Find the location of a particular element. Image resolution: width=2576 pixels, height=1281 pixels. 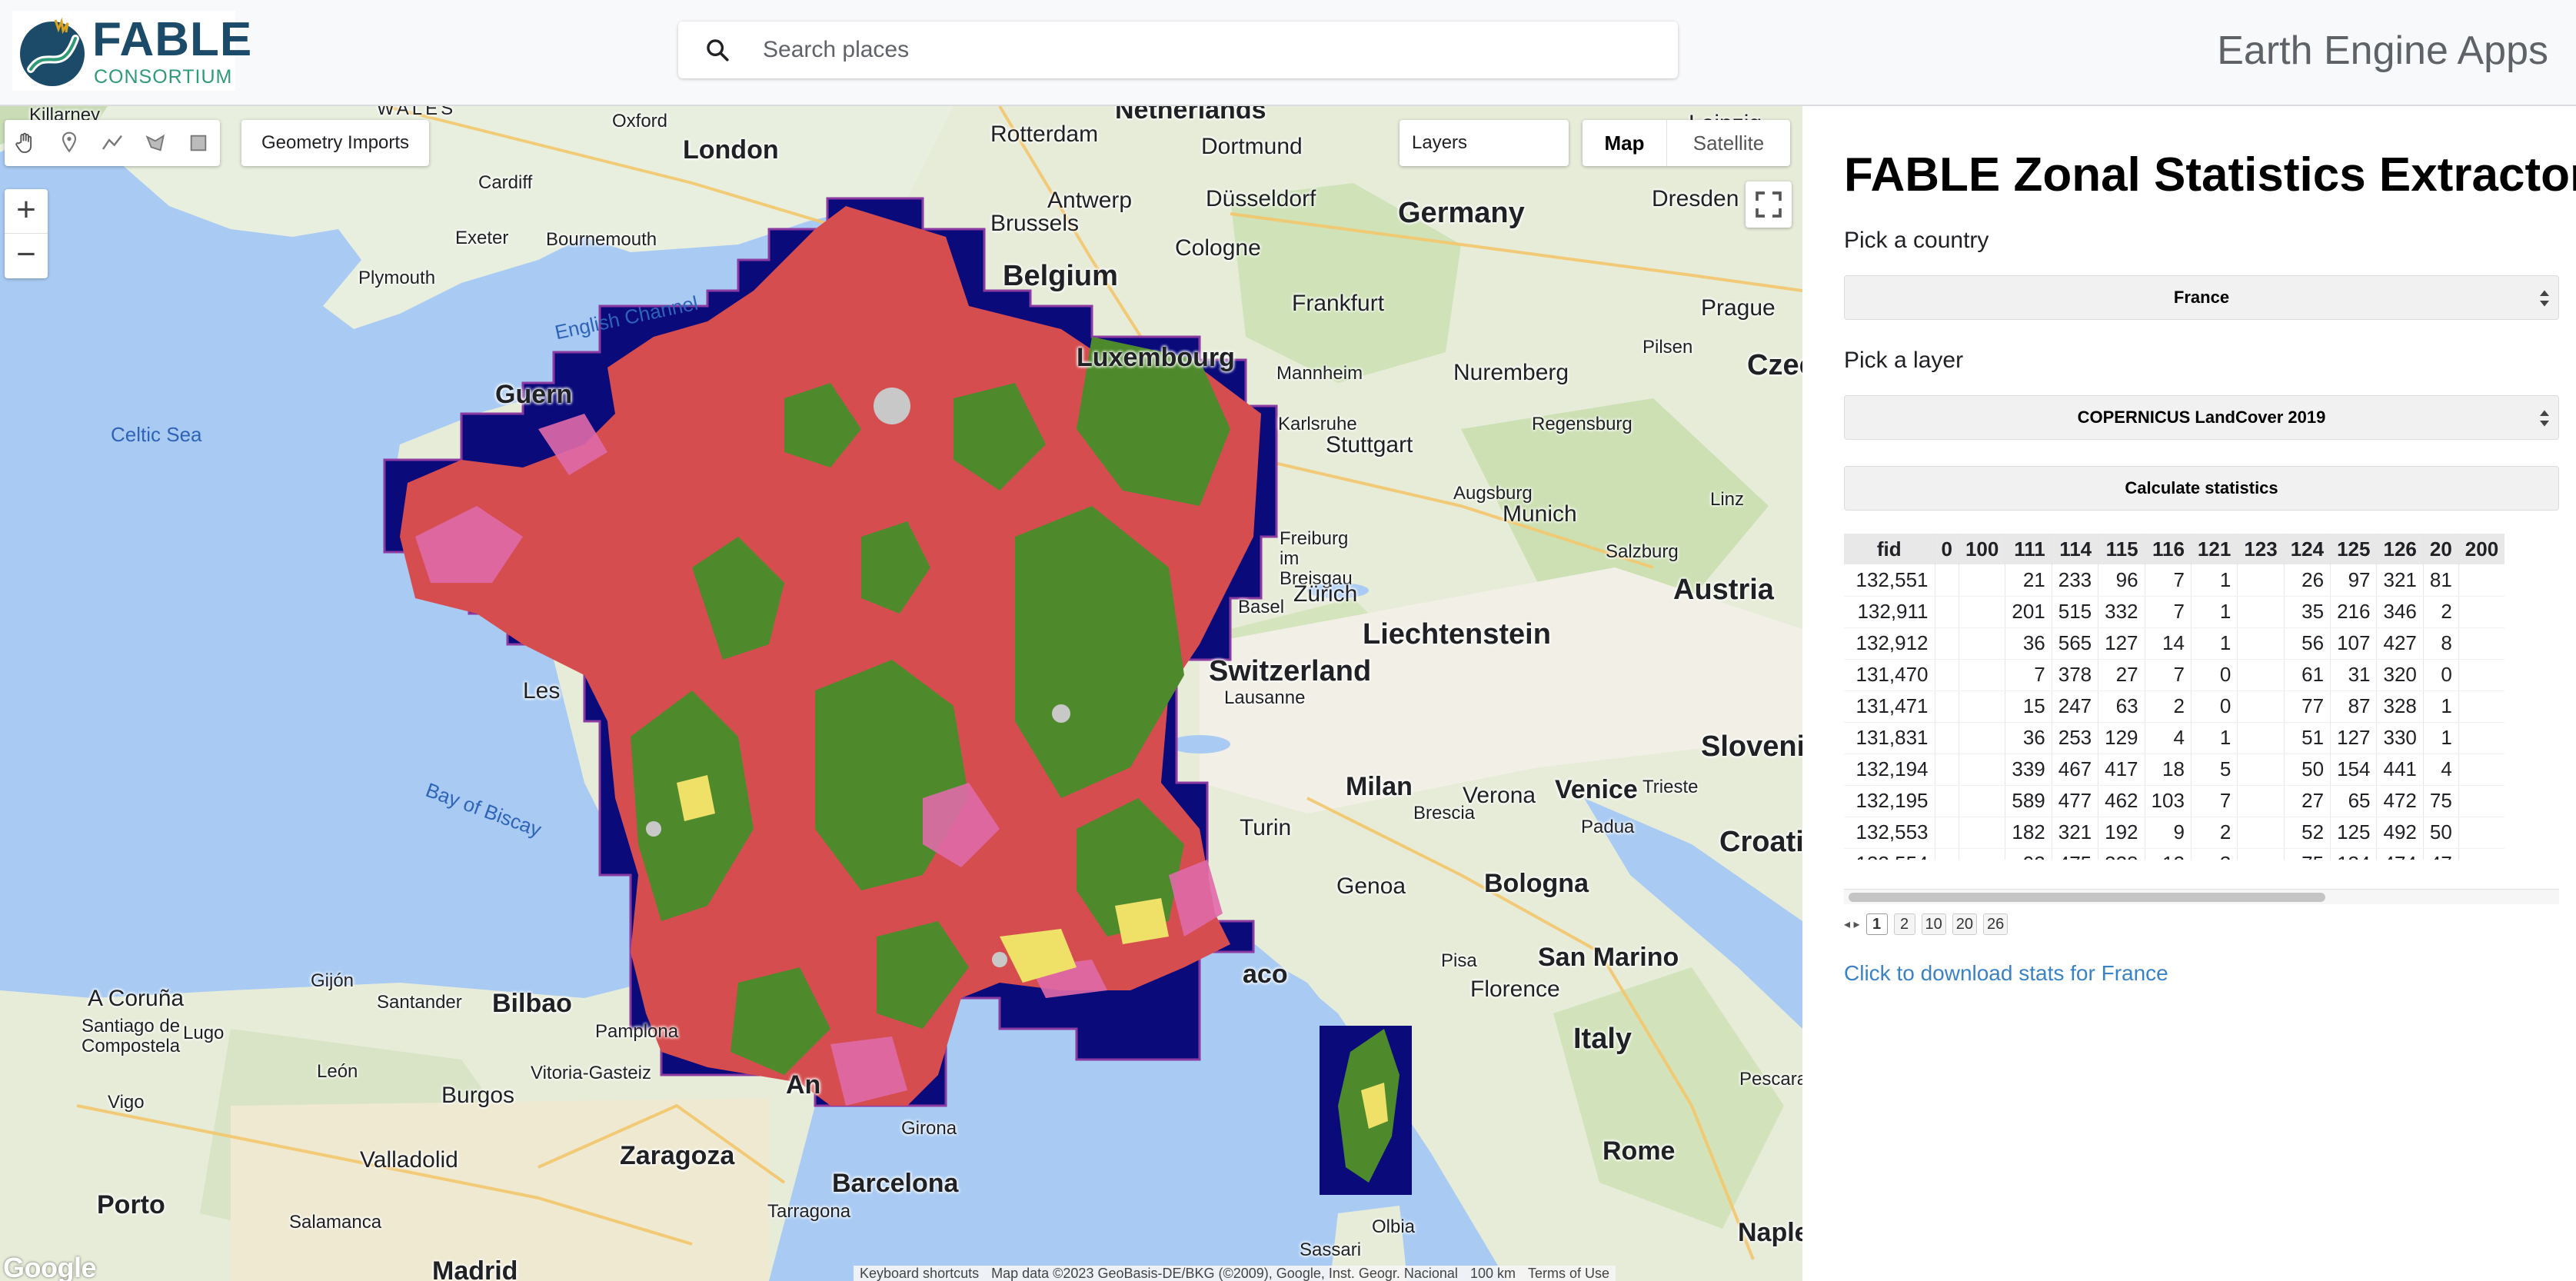

map-type-map-button: Map is located at coordinates (1625, 143).